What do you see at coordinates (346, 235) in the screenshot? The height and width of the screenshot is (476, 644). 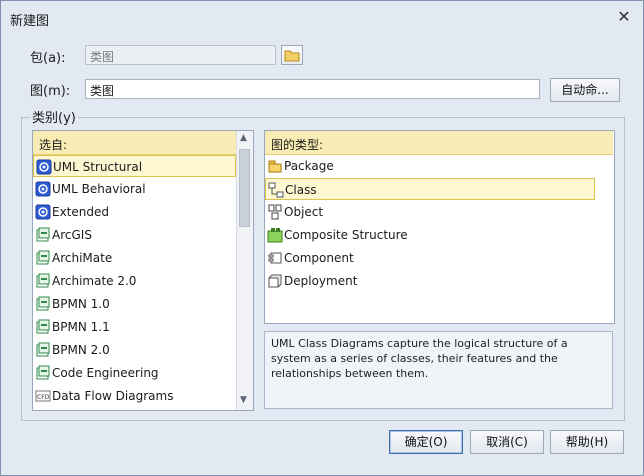 I see `type-item-label: Composite Structure` at bounding box center [346, 235].